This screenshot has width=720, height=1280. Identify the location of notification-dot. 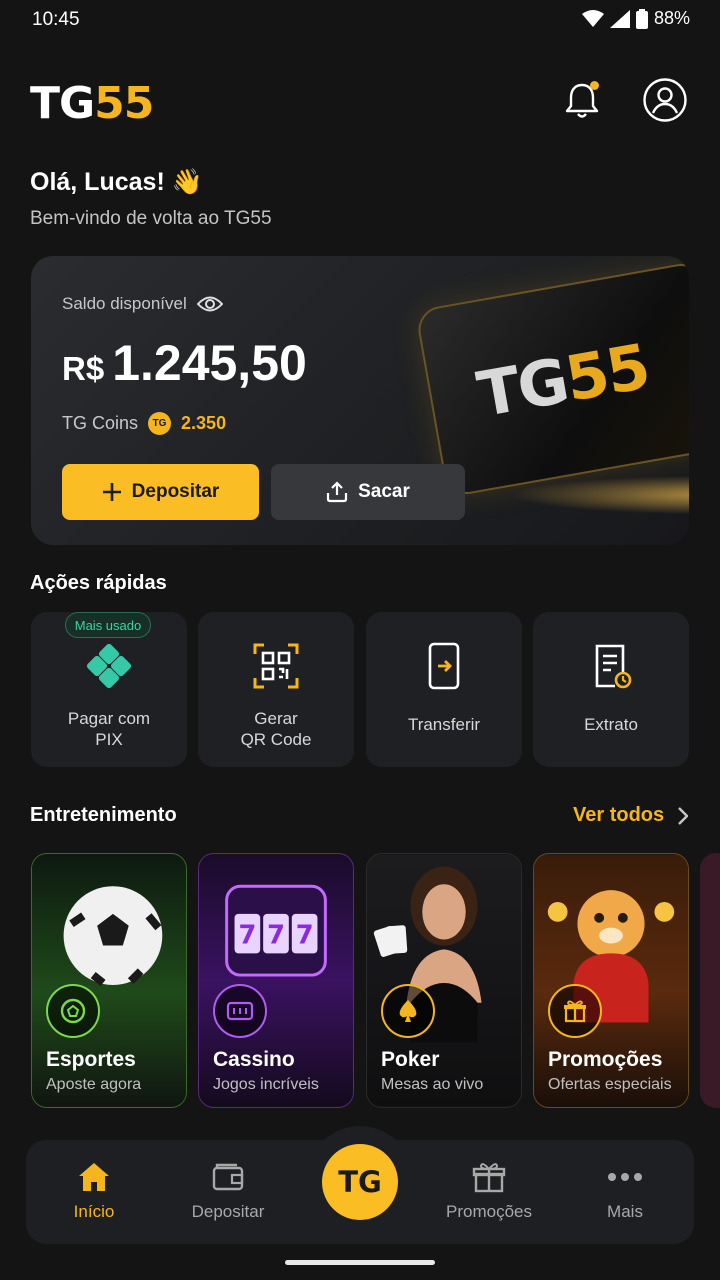
(594, 85).